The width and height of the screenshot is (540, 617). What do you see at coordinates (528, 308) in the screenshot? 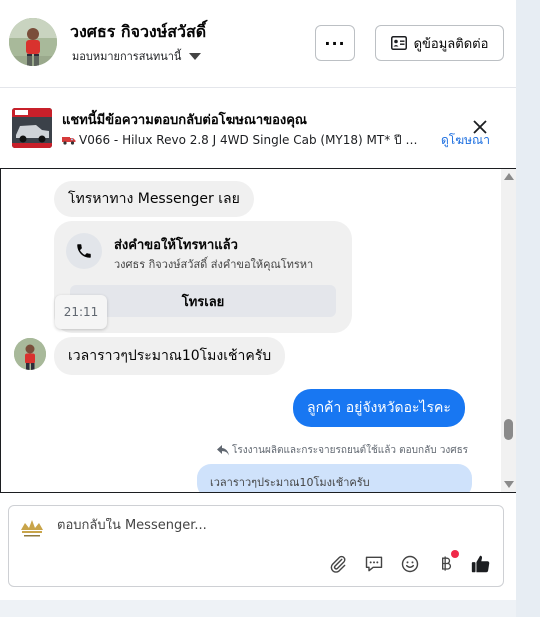
I see `page-edge` at bounding box center [528, 308].